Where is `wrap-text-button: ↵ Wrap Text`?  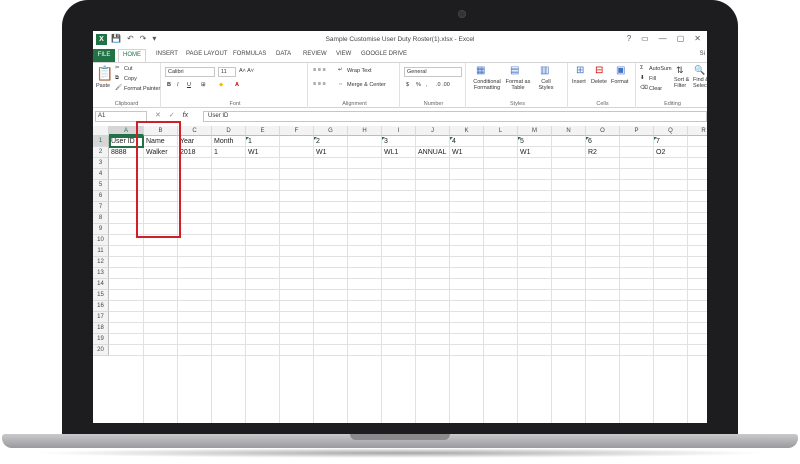
wrap-text-button: ↵ Wrap Text is located at coordinates (355, 70).